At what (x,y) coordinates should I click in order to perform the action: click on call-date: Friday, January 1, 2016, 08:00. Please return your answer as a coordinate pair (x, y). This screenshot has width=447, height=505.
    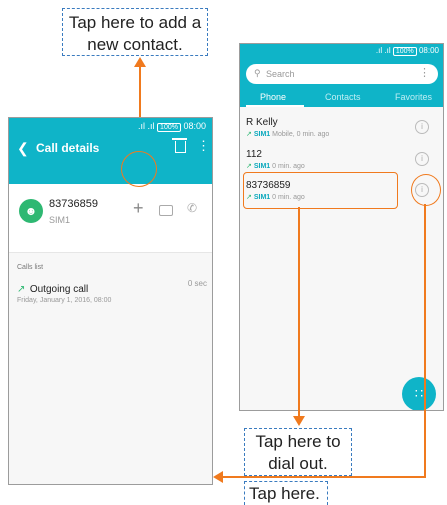
    Looking at the image, I should click on (64, 300).